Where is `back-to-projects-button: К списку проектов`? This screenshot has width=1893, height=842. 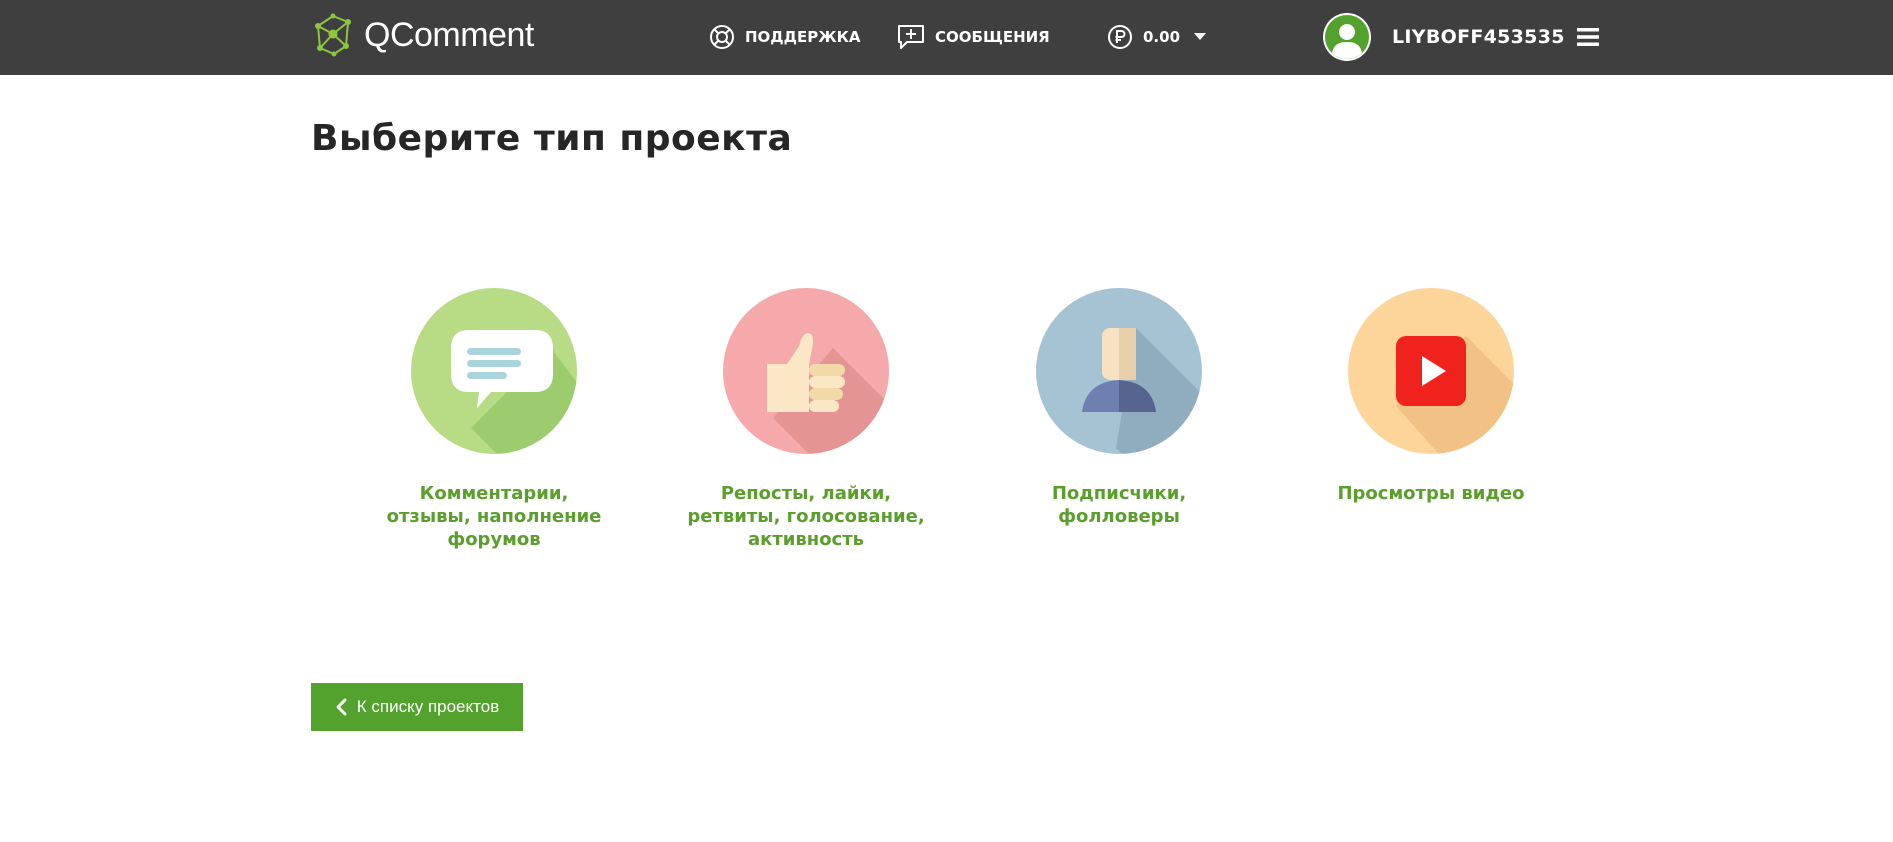 back-to-projects-button: К списку проектов is located at coordinates (417, 707).